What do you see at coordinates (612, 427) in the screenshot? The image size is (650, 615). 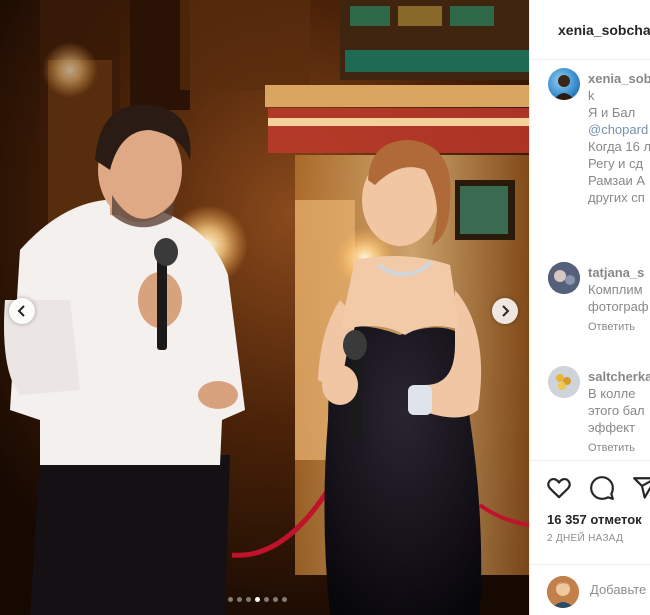 I see `comment-line: эффект` at bounding box center [612, 427].